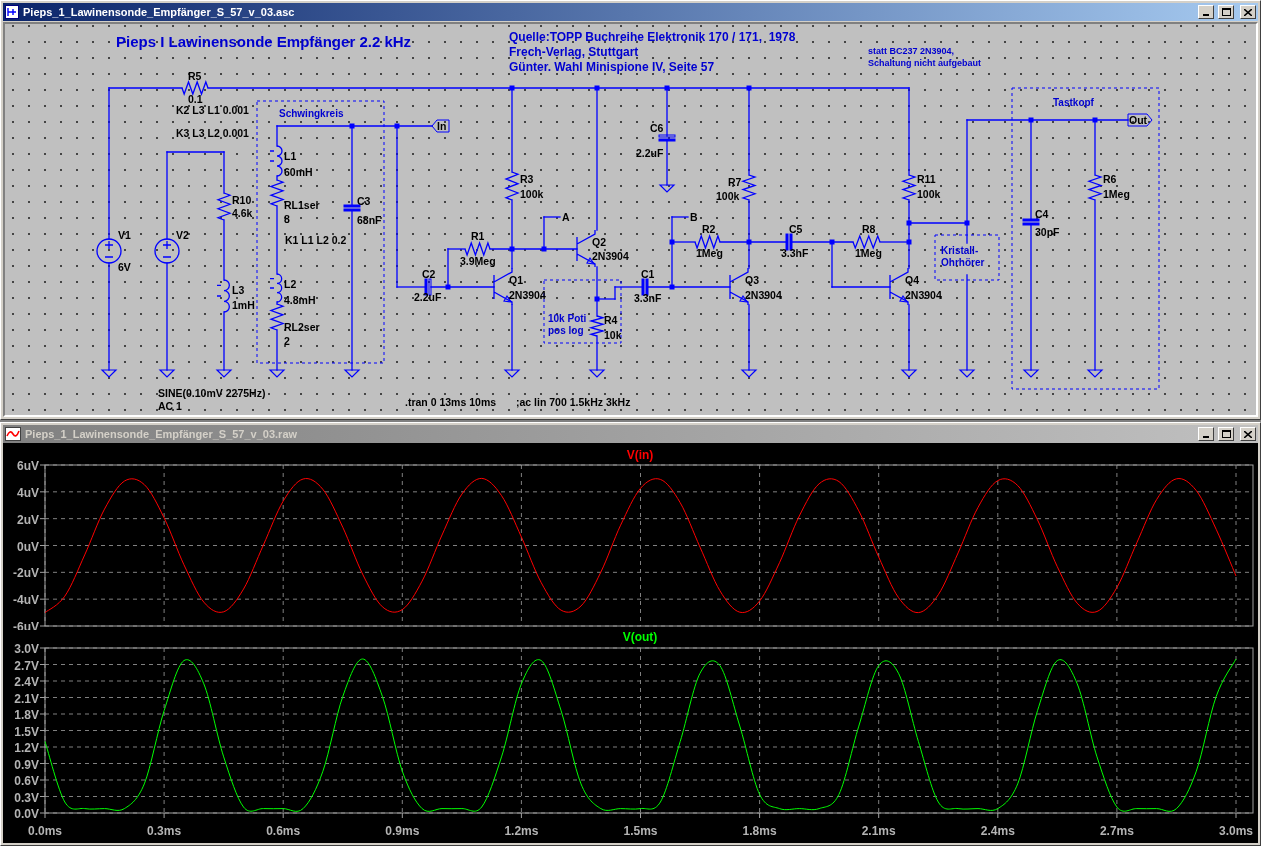 This screenshot has width=1261, height=846. I want to click on component-name: R10, so click(242, 200).